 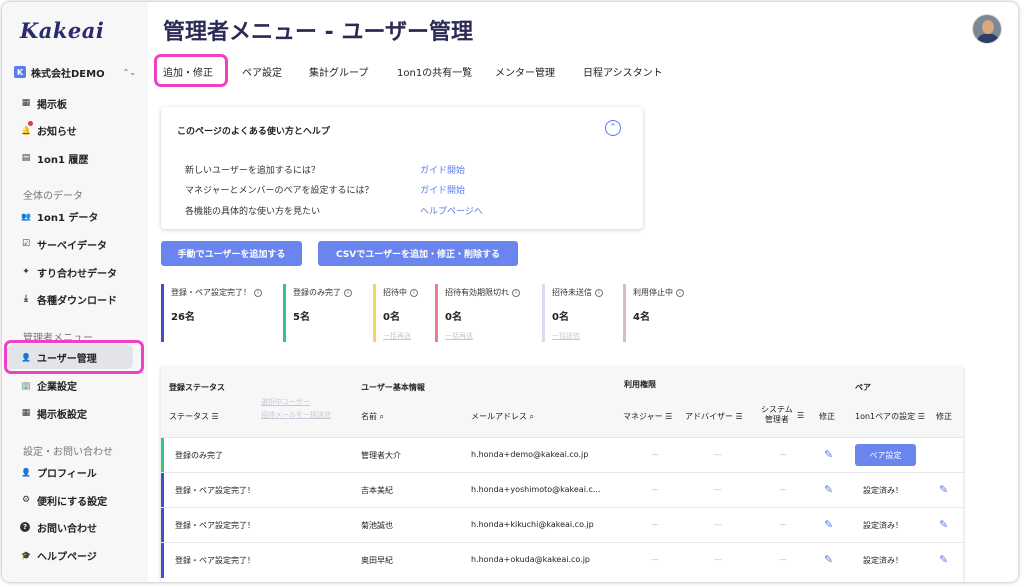 I want to click on stat-invite-expired: 招待有効期限切れ i 0名 一括再送, so click(x=487, y=313).